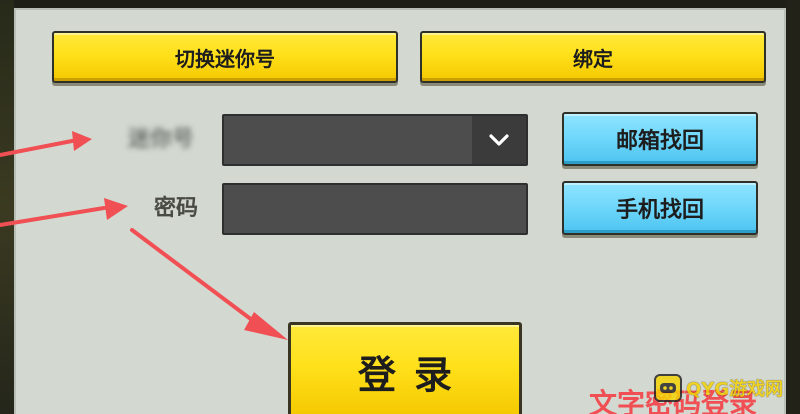 The image size is (800, 414). I want to click on switch-mini-account-button: 切换迷你号, so click(225, 57).